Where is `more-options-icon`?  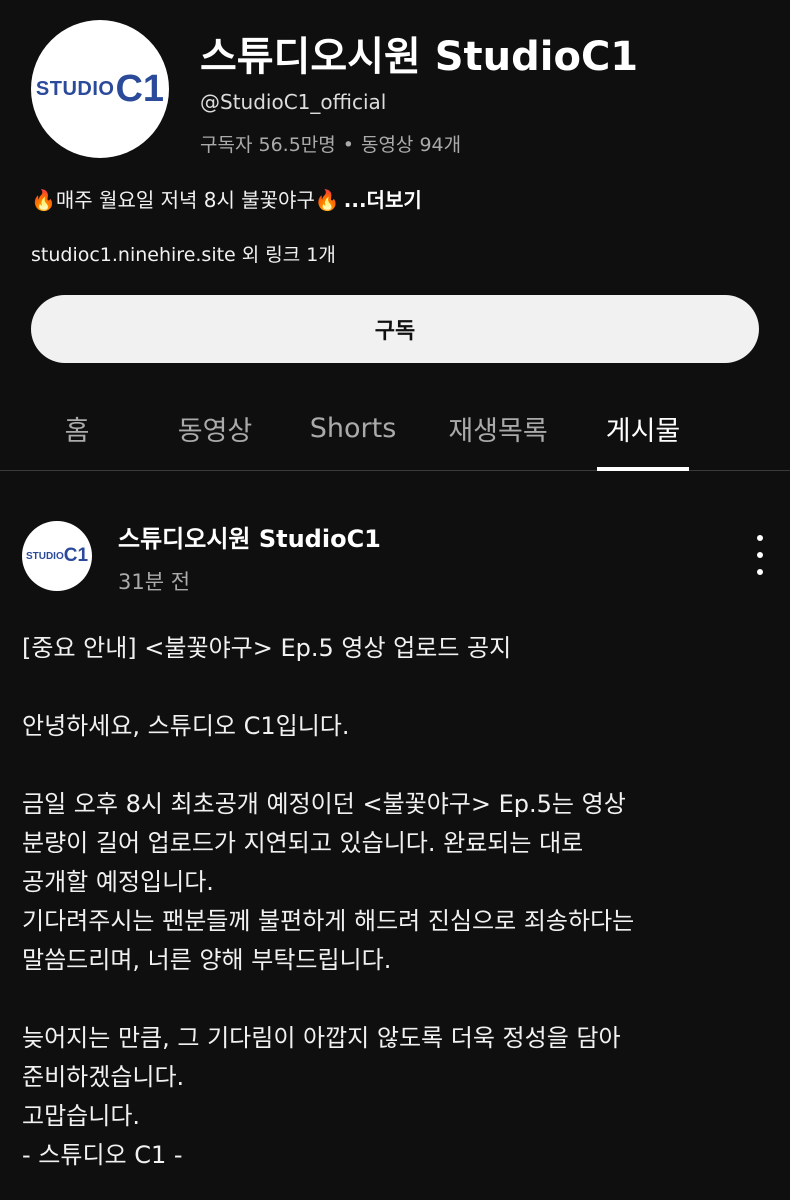
more-options-icon is located at coordinates (760, 555).